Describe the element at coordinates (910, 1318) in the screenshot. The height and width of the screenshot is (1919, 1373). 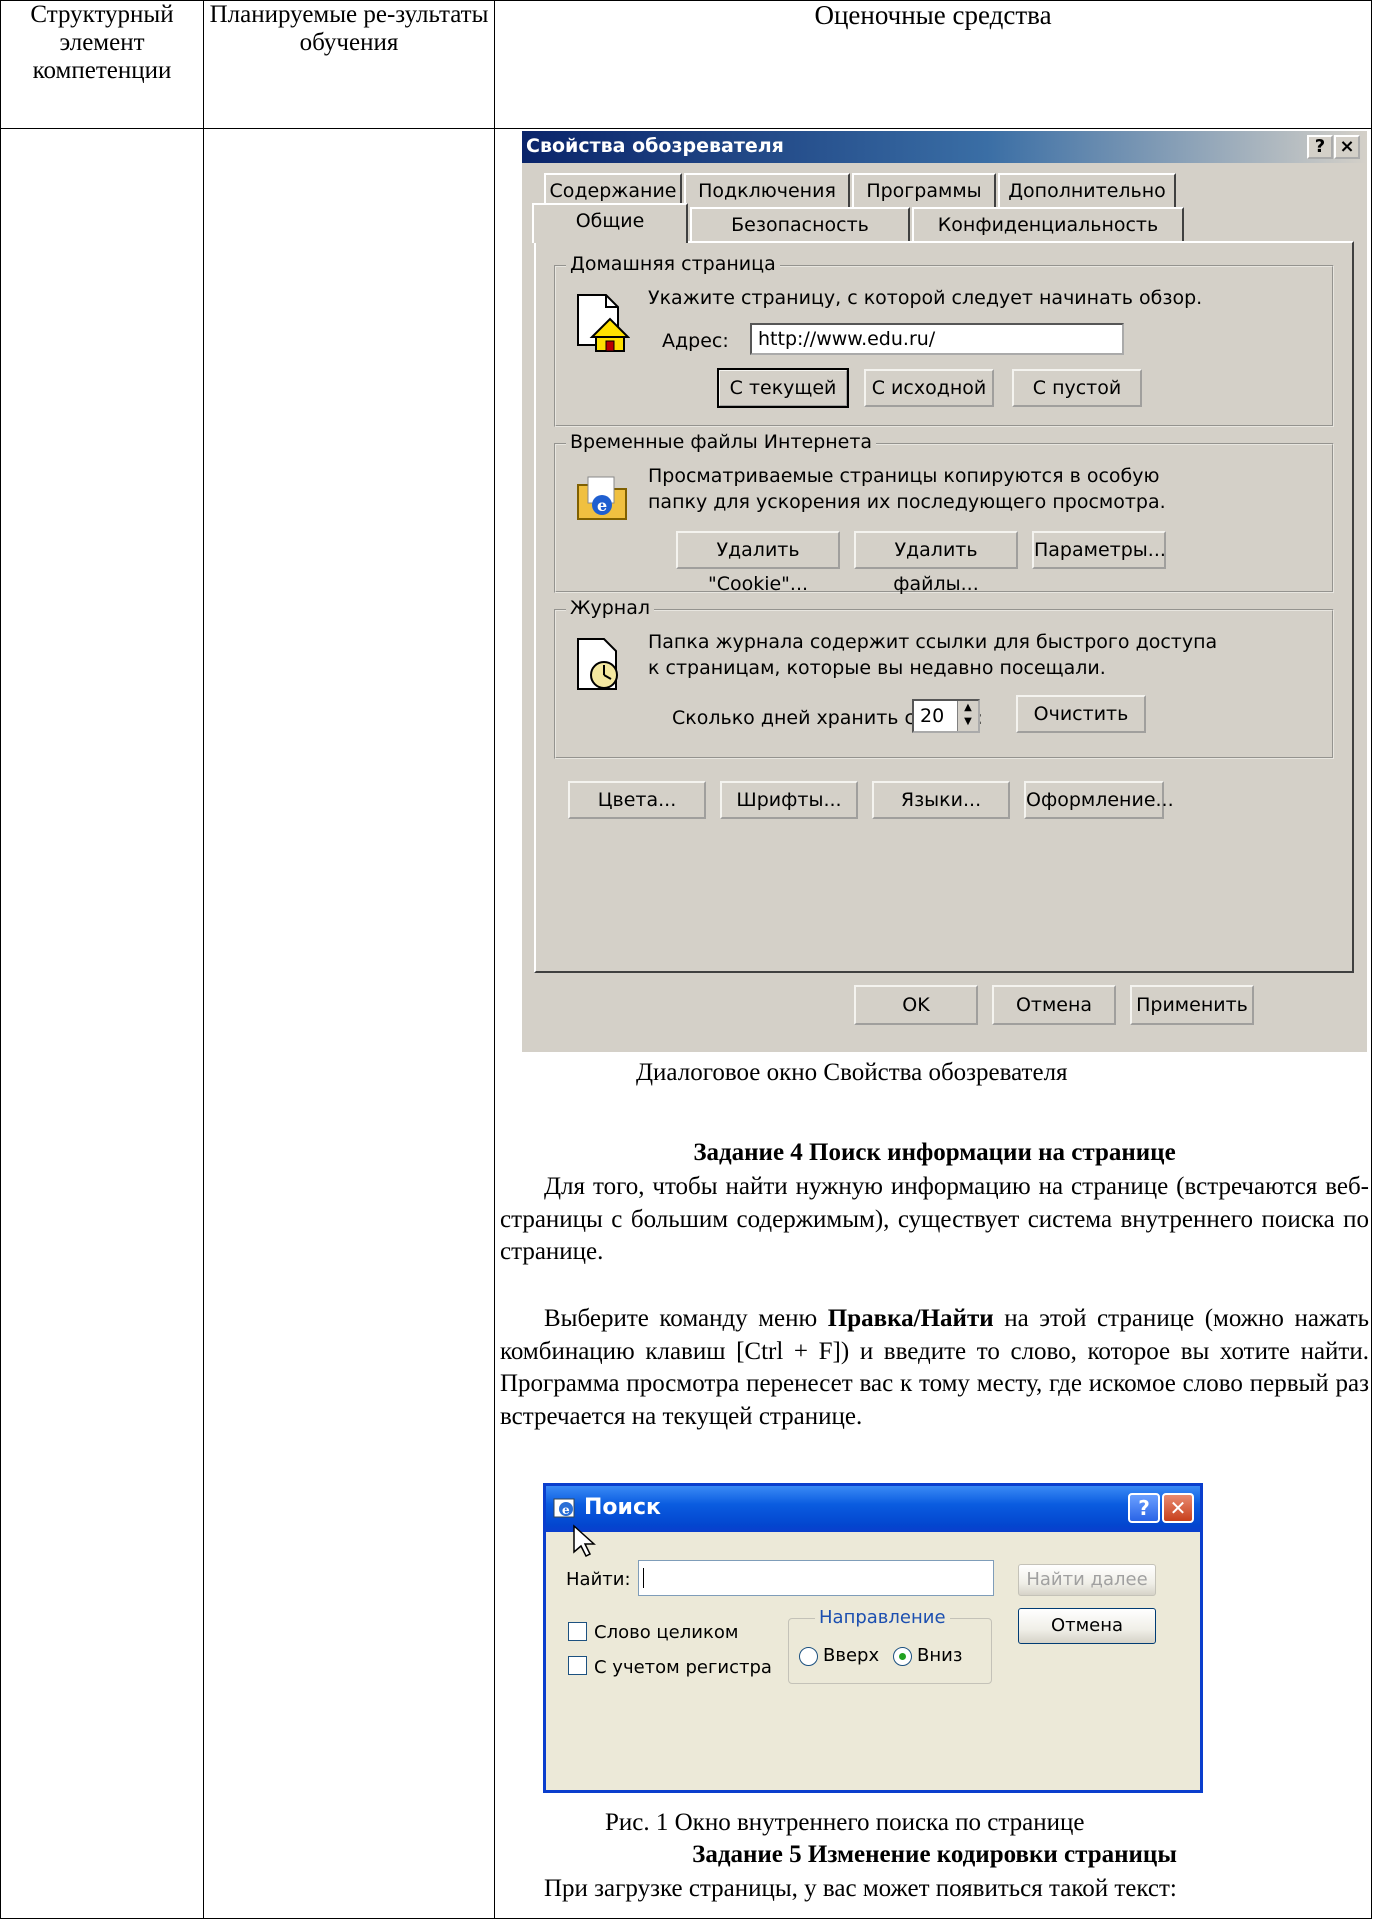
I see `menu-command-text: Правка/Найти` at that location.